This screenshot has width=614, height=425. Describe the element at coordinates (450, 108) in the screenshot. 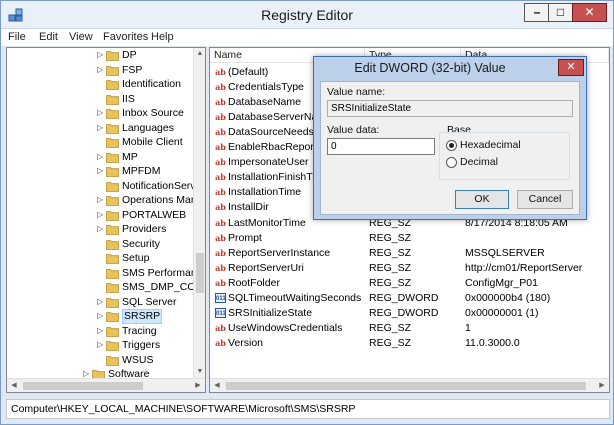

I see `value-name-field: SRSInitializeState` at that location.